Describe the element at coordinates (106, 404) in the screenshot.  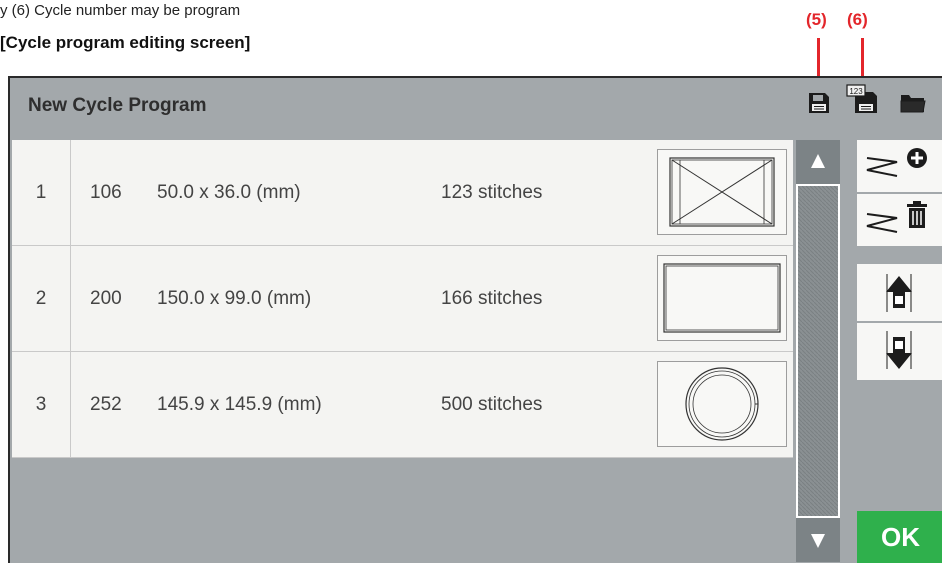
I see `program-number: 252` at that location.